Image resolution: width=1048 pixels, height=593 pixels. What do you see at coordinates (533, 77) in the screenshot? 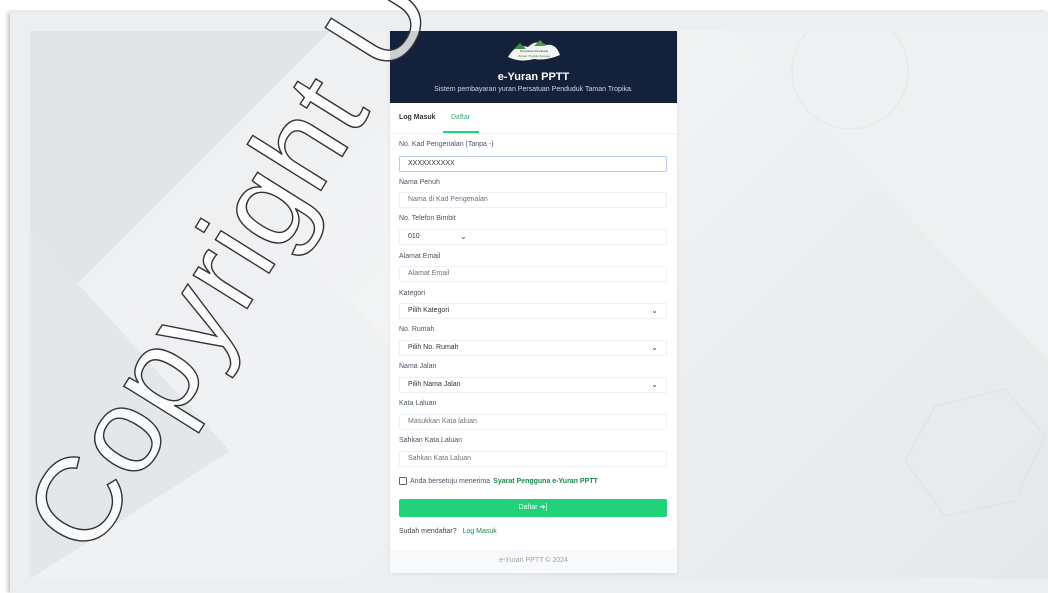
I see `app-title: e-Yuran PPTT` at bounding box center [533, 77].